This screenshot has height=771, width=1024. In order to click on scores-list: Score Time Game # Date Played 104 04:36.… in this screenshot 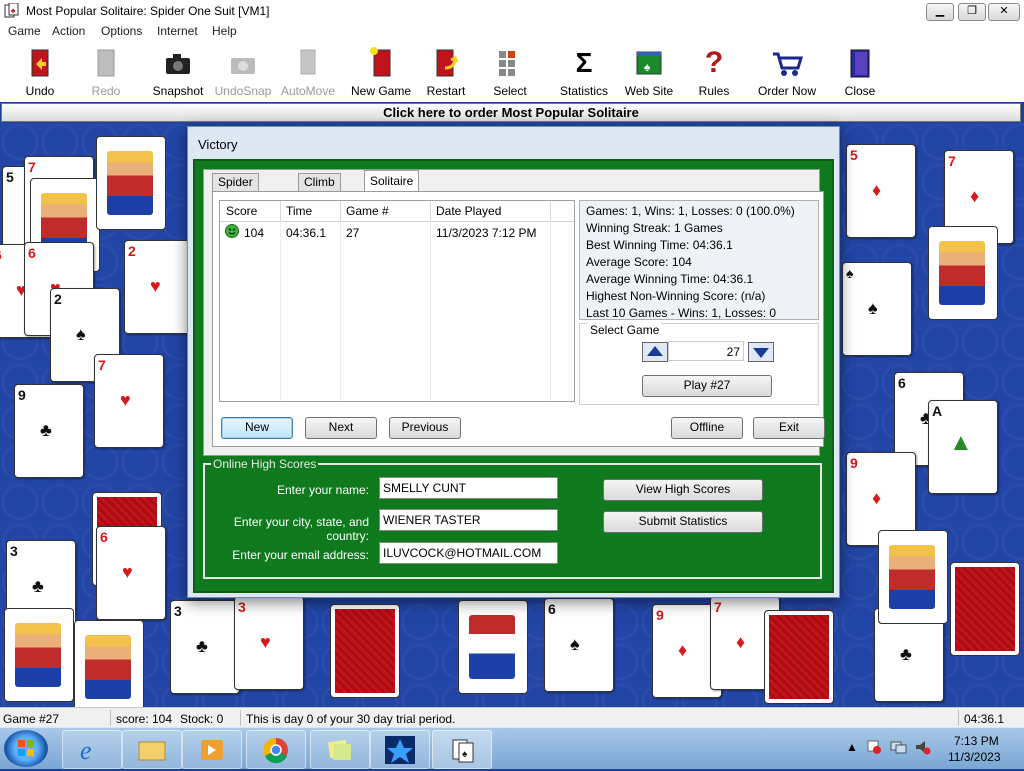, I will do `click(397, 301)`.